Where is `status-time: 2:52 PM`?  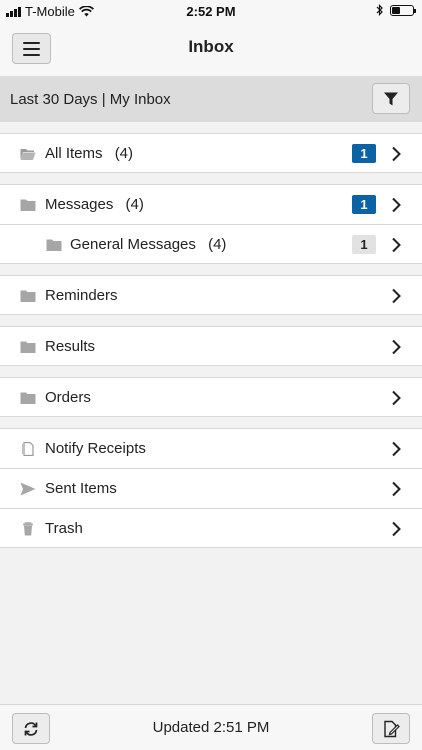
status-time: 2:52 PM is located at coordinates (211, 11).